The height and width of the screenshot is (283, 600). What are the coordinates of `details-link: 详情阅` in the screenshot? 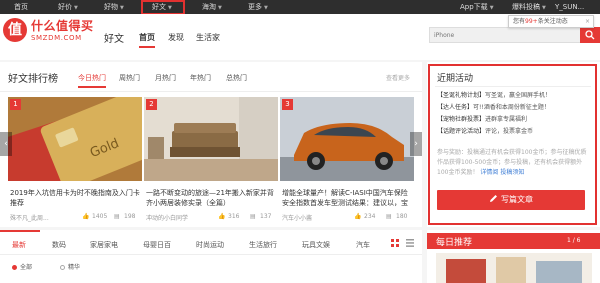 It's located at (489, 172).